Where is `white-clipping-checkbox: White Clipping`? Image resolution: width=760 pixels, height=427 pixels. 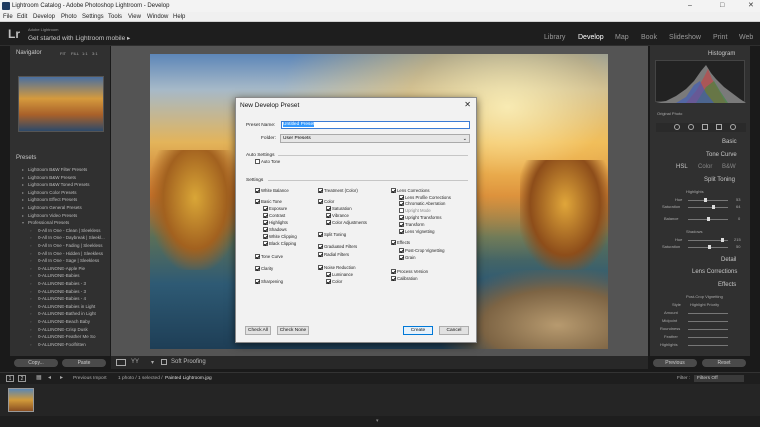
white-clipping-checkbox: White Clipping is located at coordinates (280, 237).